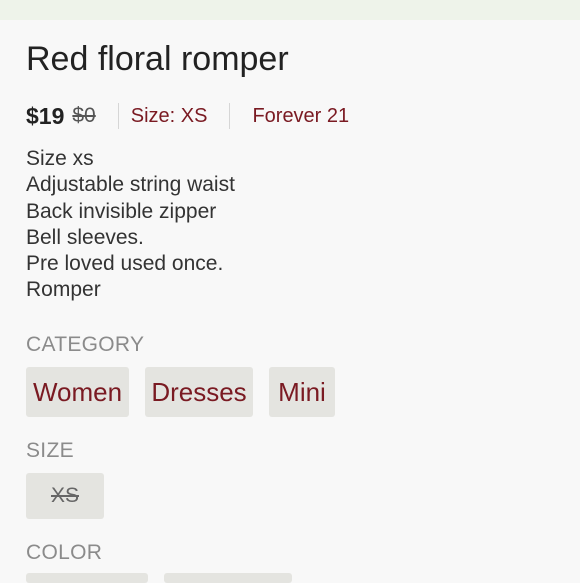 Image resolution: width=580 pixels, height=583 pixels. What do you see at coordinates (77, 392) in the screenshot?
I see `category-chip-women: Women` at bounding box center [77, 392].